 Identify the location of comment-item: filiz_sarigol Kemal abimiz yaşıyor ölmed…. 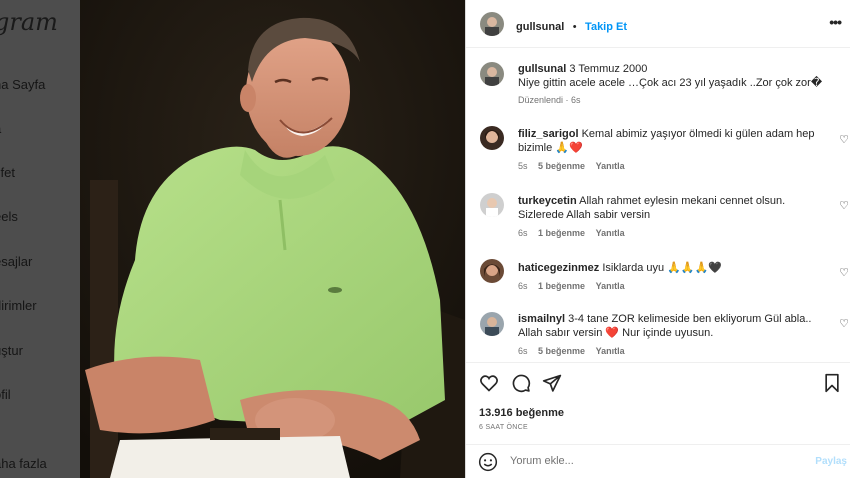
(673, 149).